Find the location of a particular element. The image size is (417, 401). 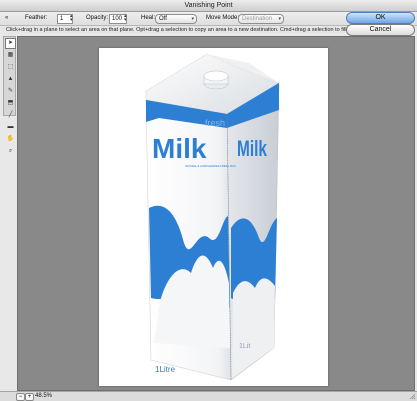

measure-tool-icon: ▬ is located at coordinates (10, 127).